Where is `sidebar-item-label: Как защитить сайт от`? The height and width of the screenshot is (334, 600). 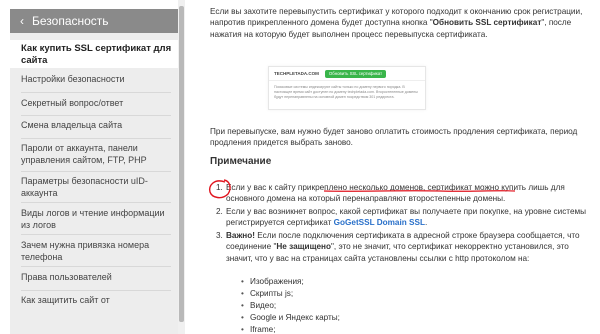 sidebar-item-label: Как защитить сайт от is located at coordinates (65, 300).